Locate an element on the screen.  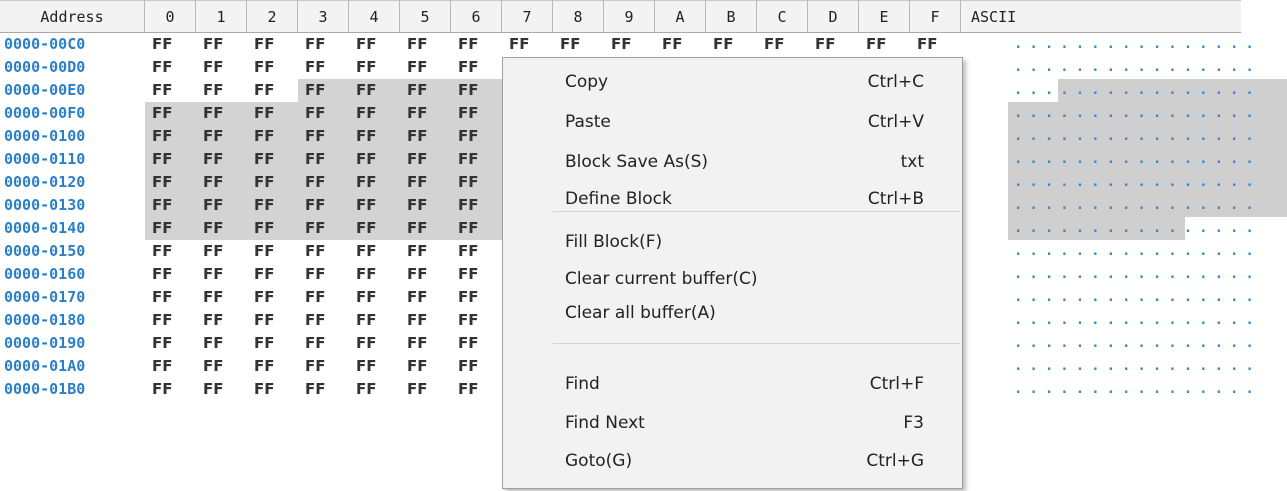
byte-column-header: D is located at coordinates (833, 16).